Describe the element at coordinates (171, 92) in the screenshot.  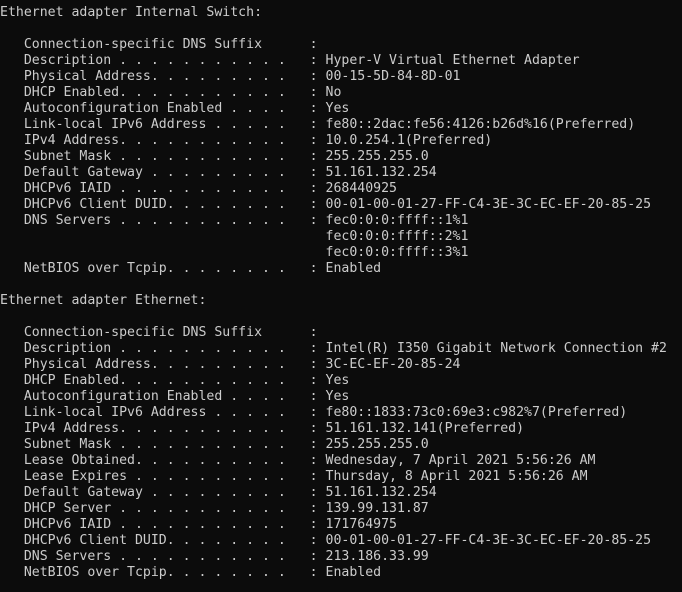
I see `detail-row: DHCP Enabled. . . . . . . . . . . : No` at that location.